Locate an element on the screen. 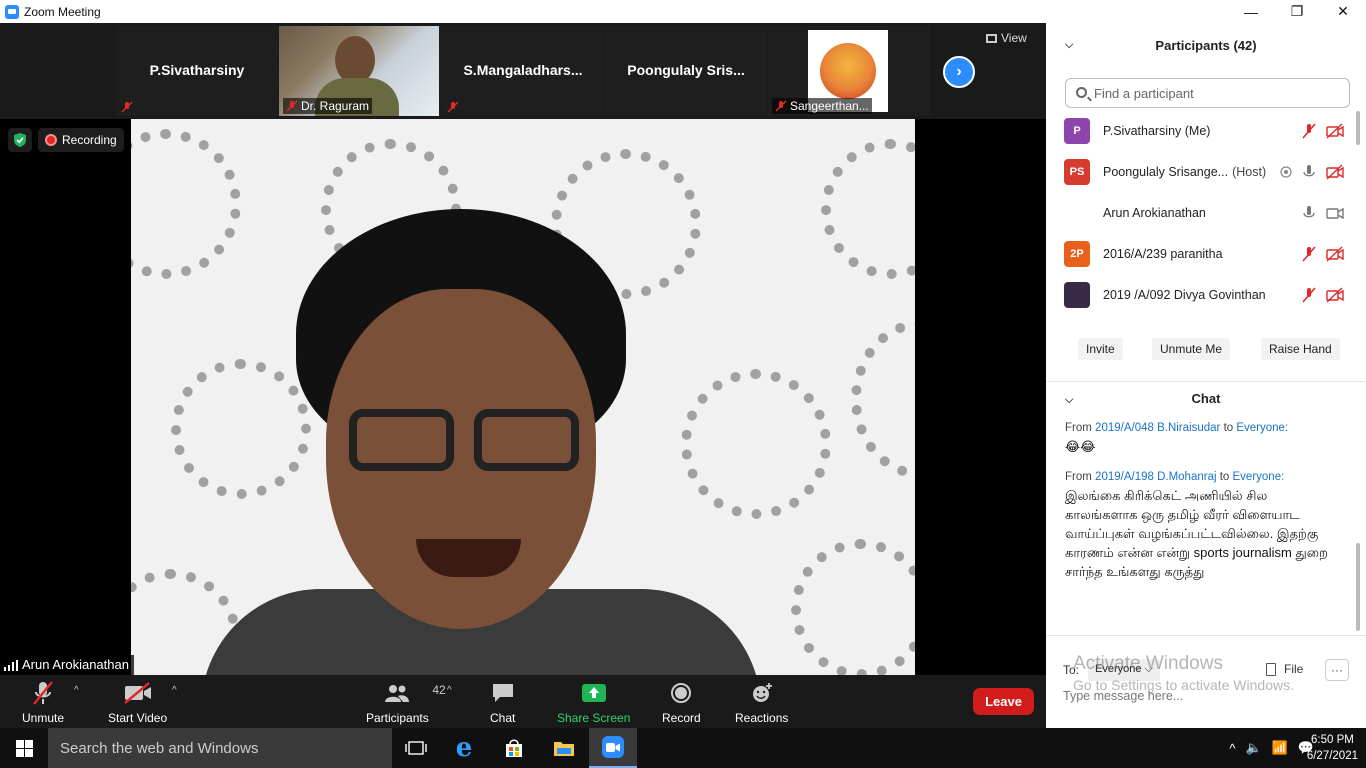 This screenshot has height=768, width=1366. participant-row: PS Poongulaly Srisange... (Host) is located at coordinates (1204, 172).